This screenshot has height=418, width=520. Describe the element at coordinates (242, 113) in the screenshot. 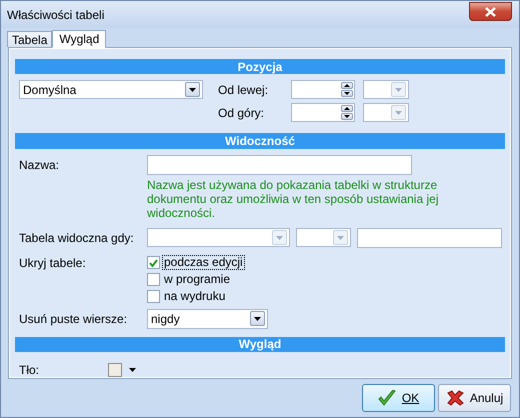

I see `offset-label: Od góry:` at that location.